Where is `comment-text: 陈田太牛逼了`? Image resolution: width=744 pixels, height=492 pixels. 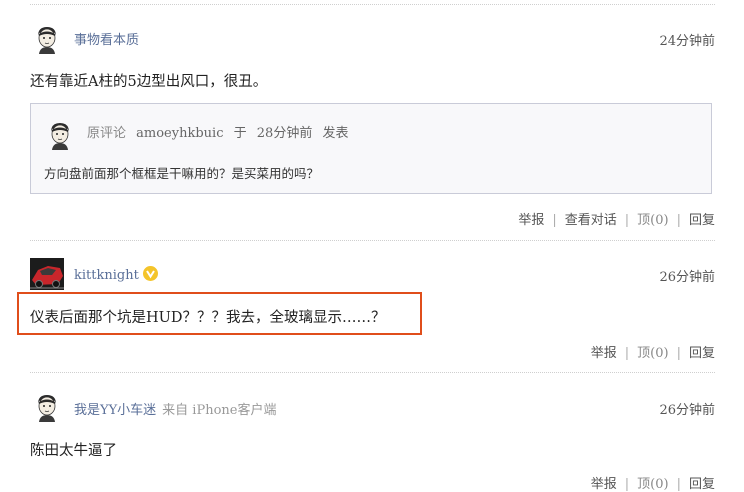 comment-text: 陈田太牛逼了 is located at coordinates (73, 451).